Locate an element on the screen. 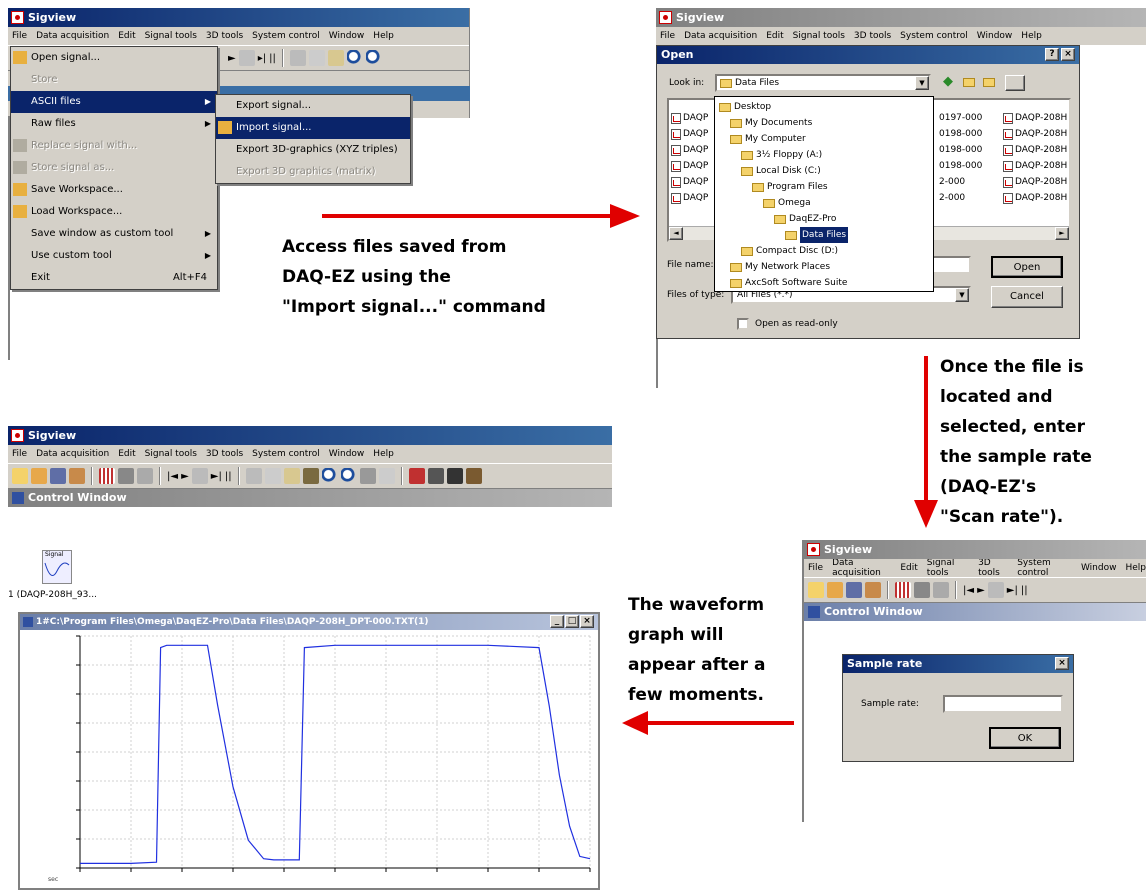 This screenshot has height=890, width=1146. rewind-icon: |◄ is located at coordinates (172, 476).